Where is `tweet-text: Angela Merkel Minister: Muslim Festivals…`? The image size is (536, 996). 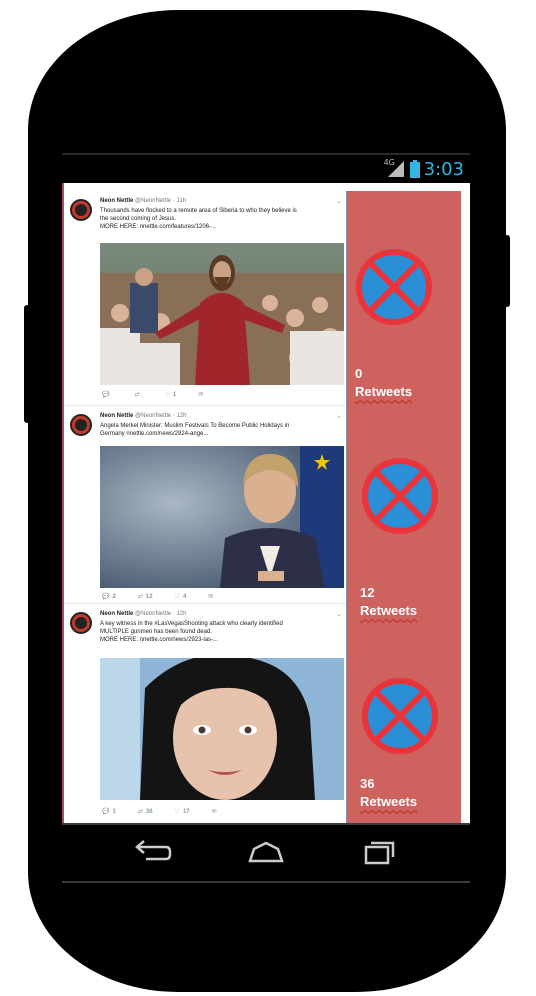
tweet-text: Angela Merkel Minister: Muslim Festivals… is located at coordinates (220, 430).